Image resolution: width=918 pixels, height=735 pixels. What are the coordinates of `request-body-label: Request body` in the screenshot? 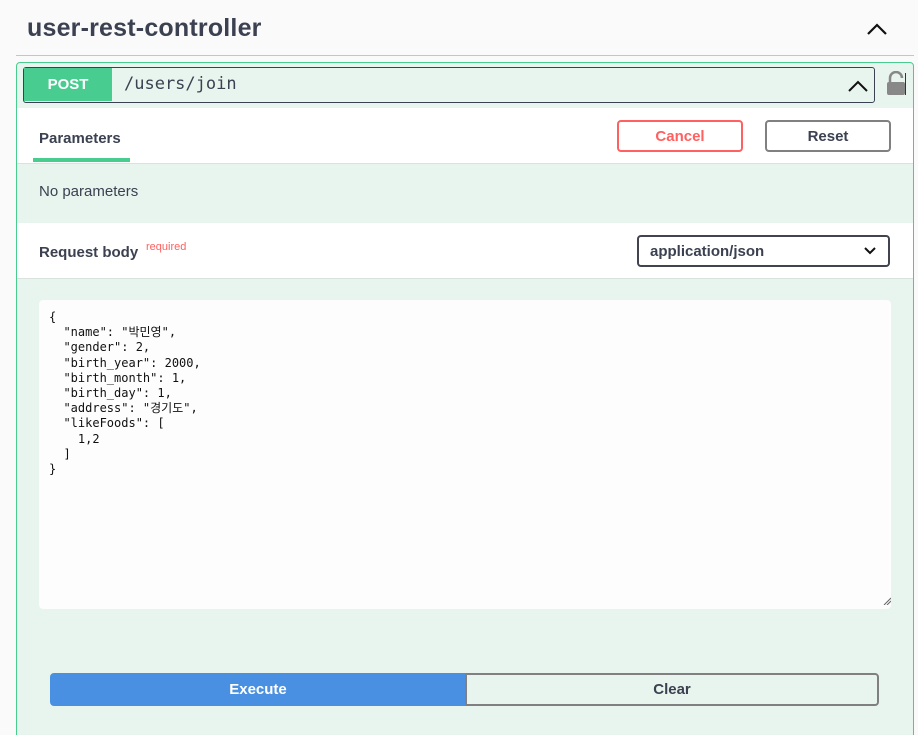 It's located at (89, 252).